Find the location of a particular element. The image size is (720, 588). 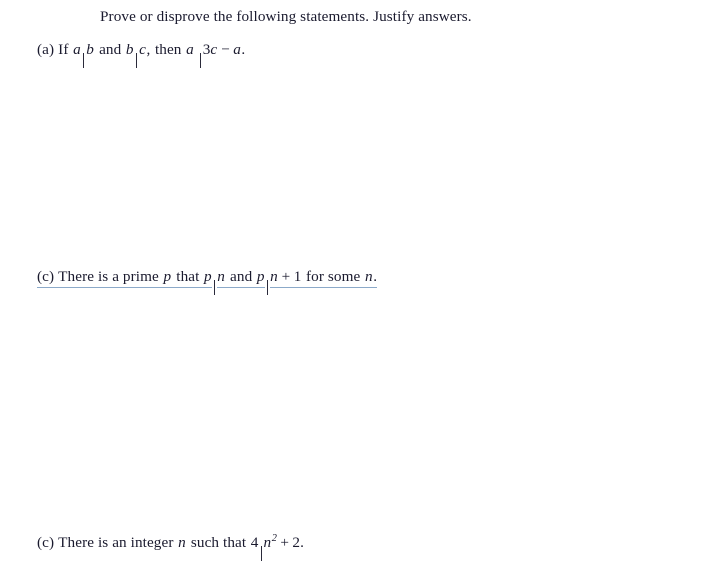

statement-label-c-prime: (c) is located at coordinates (46, 276).